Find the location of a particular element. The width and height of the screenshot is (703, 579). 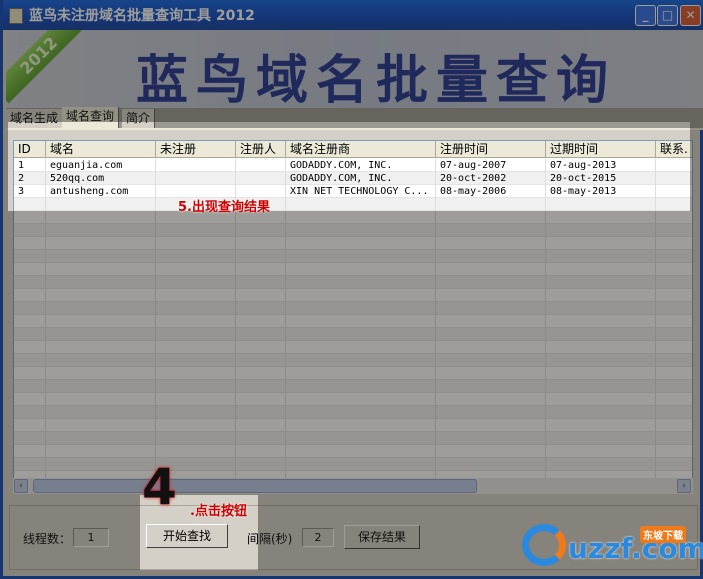

column-header: 未注册 is located at coordinates (196, 149).